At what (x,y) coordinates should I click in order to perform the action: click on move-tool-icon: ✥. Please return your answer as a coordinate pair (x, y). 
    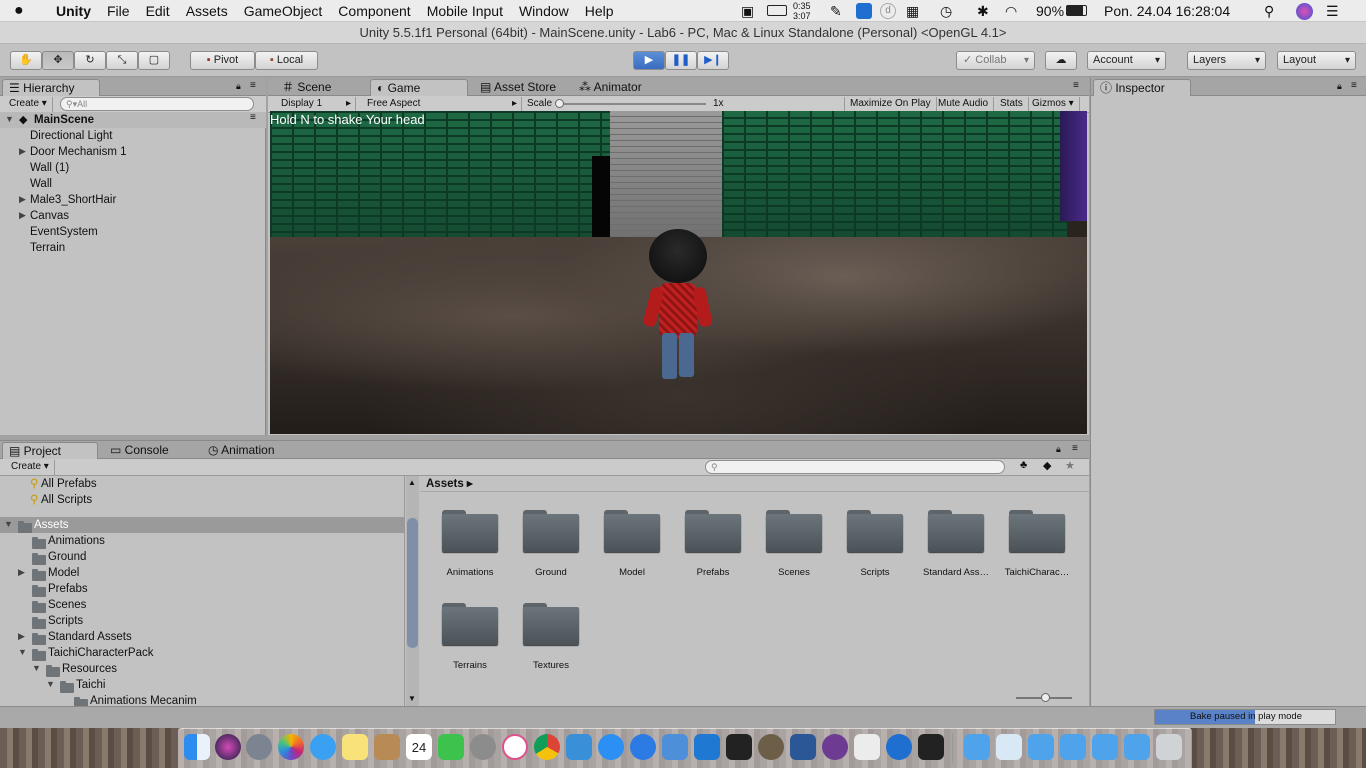
    Looking at the image, I should click on (58, 60).